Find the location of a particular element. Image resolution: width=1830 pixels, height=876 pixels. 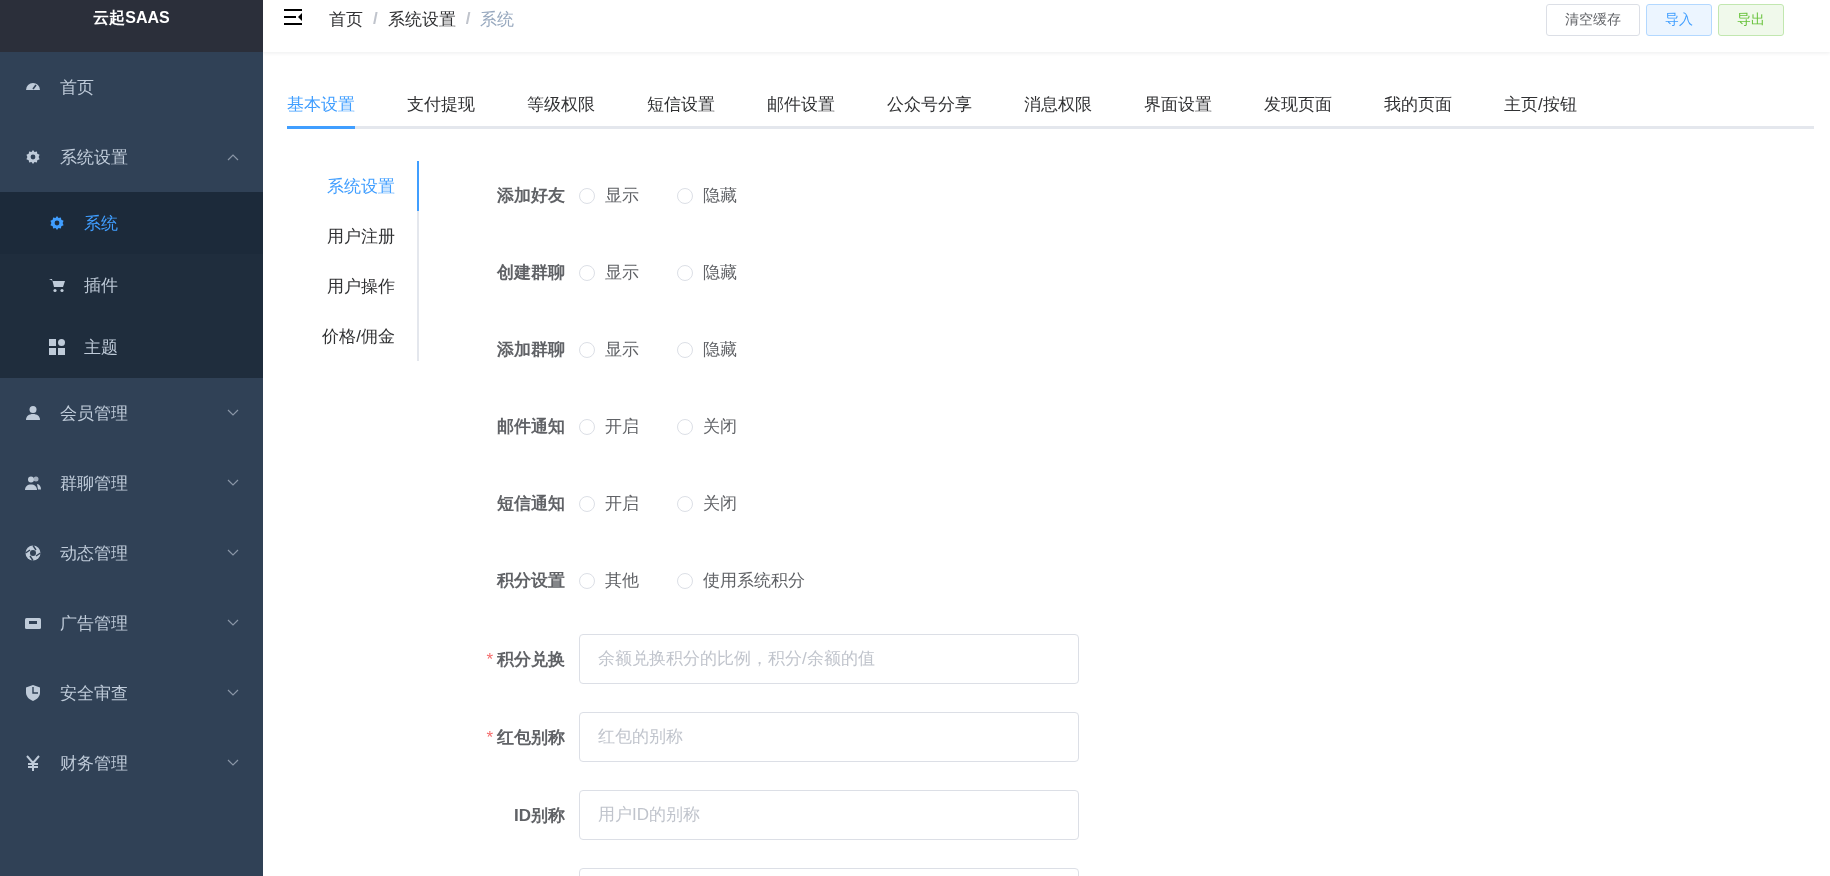

breadcrumb-item: 系统 is located at coordinates (497, 19).